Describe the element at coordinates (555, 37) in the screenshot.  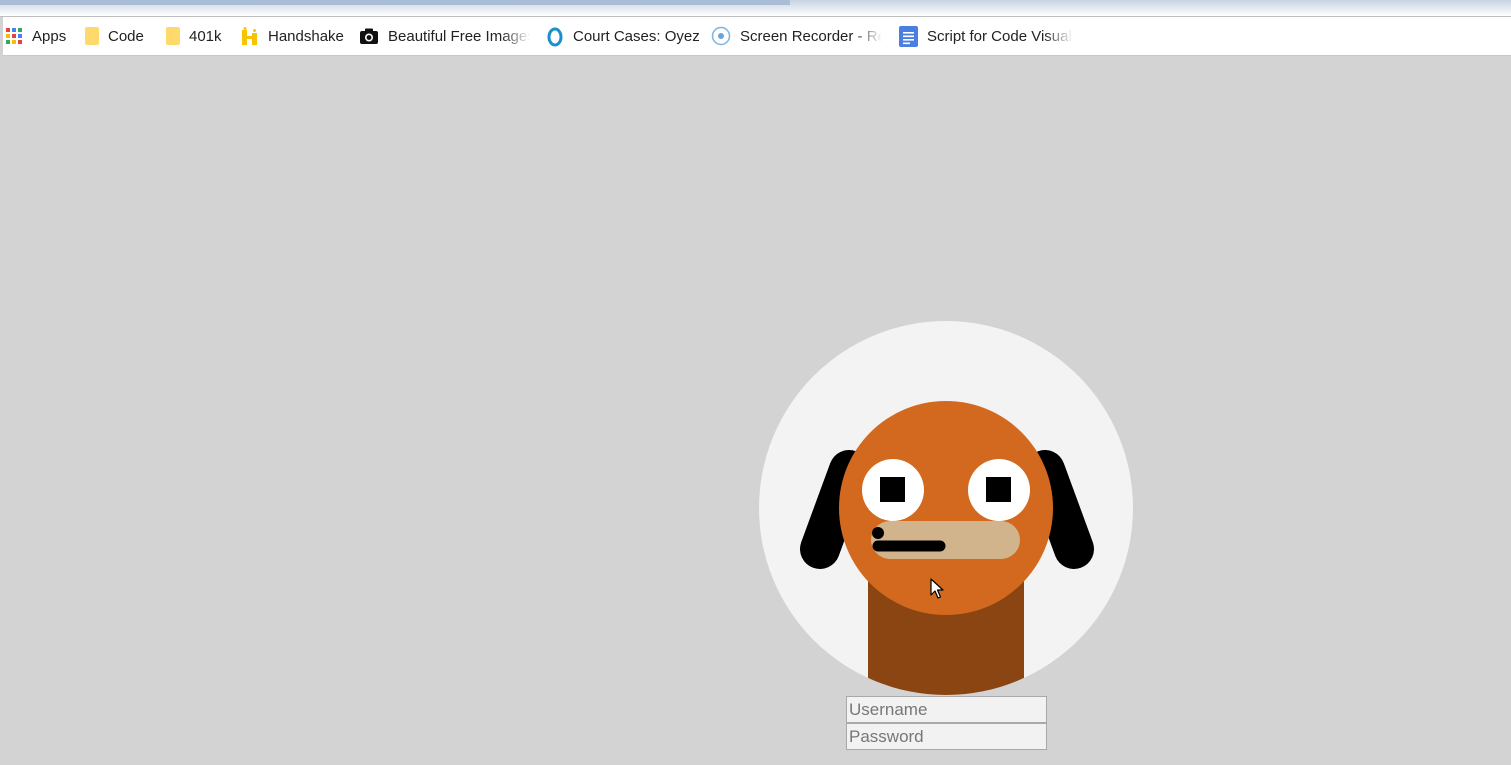
I see `oyez-icon` at that location.